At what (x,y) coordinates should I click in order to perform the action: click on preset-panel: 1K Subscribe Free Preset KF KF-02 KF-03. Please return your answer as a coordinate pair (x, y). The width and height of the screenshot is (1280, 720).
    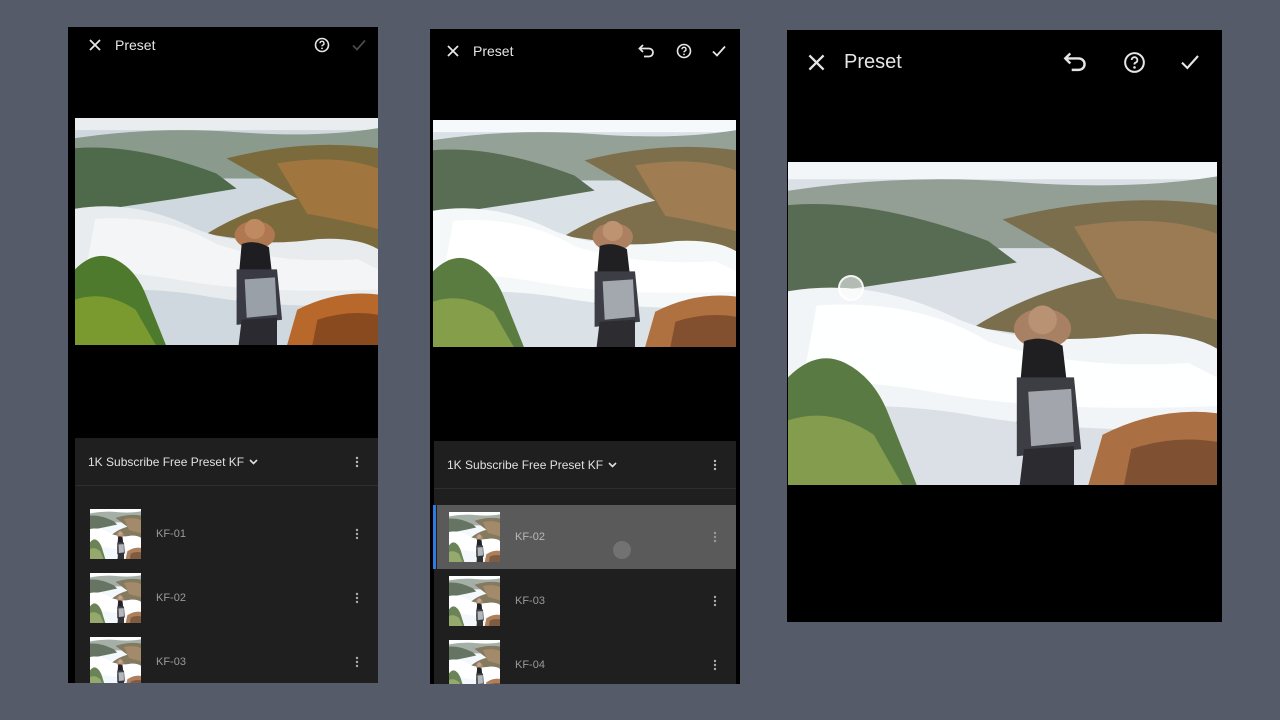
    Looking at the image, I should click on (584, 562).